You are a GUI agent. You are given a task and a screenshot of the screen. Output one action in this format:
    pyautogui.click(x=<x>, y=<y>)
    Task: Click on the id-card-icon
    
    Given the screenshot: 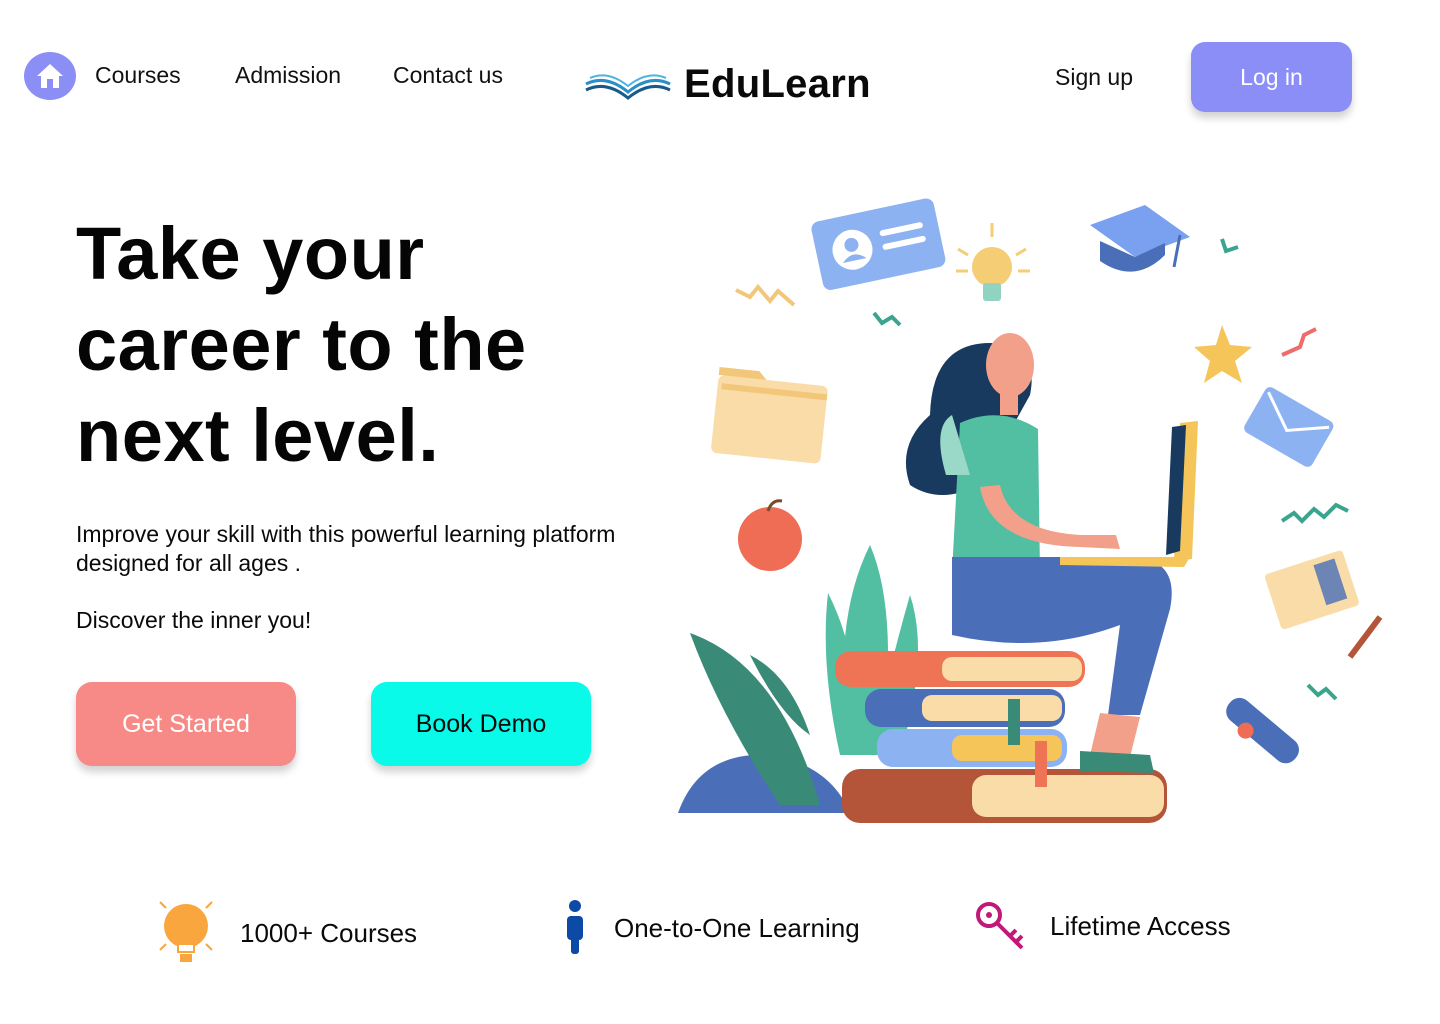 What is the action you would take?
    pyautogui.click(x=878, y=244)
    